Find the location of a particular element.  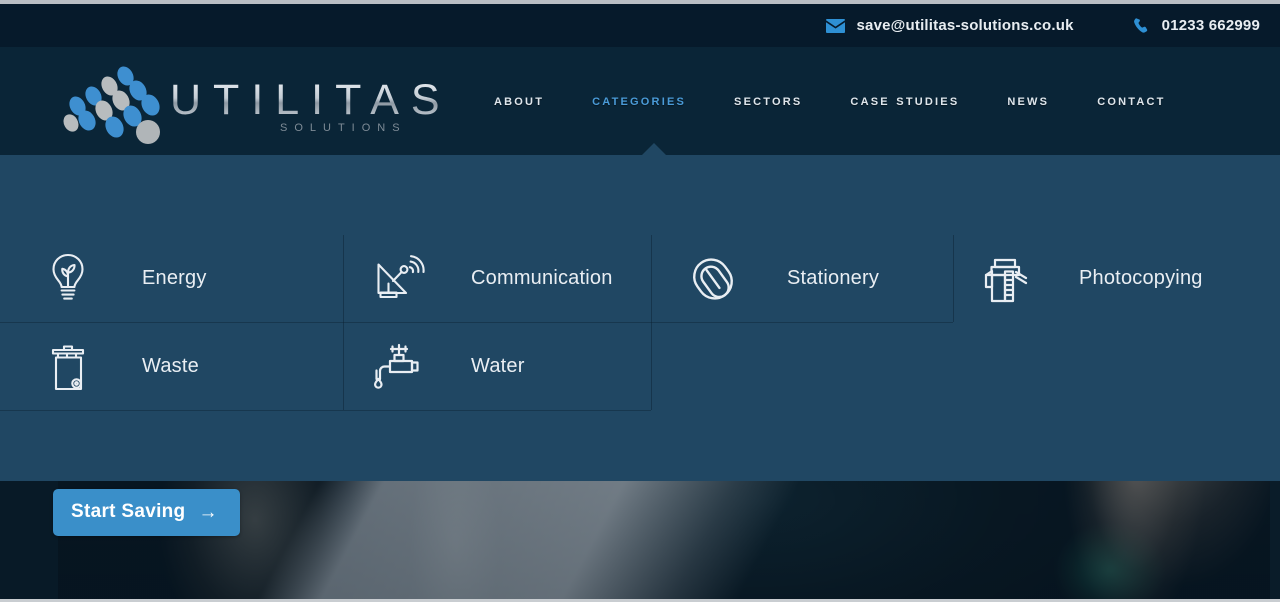

arrow-right-icon: → is located at coordinates (208, 512).